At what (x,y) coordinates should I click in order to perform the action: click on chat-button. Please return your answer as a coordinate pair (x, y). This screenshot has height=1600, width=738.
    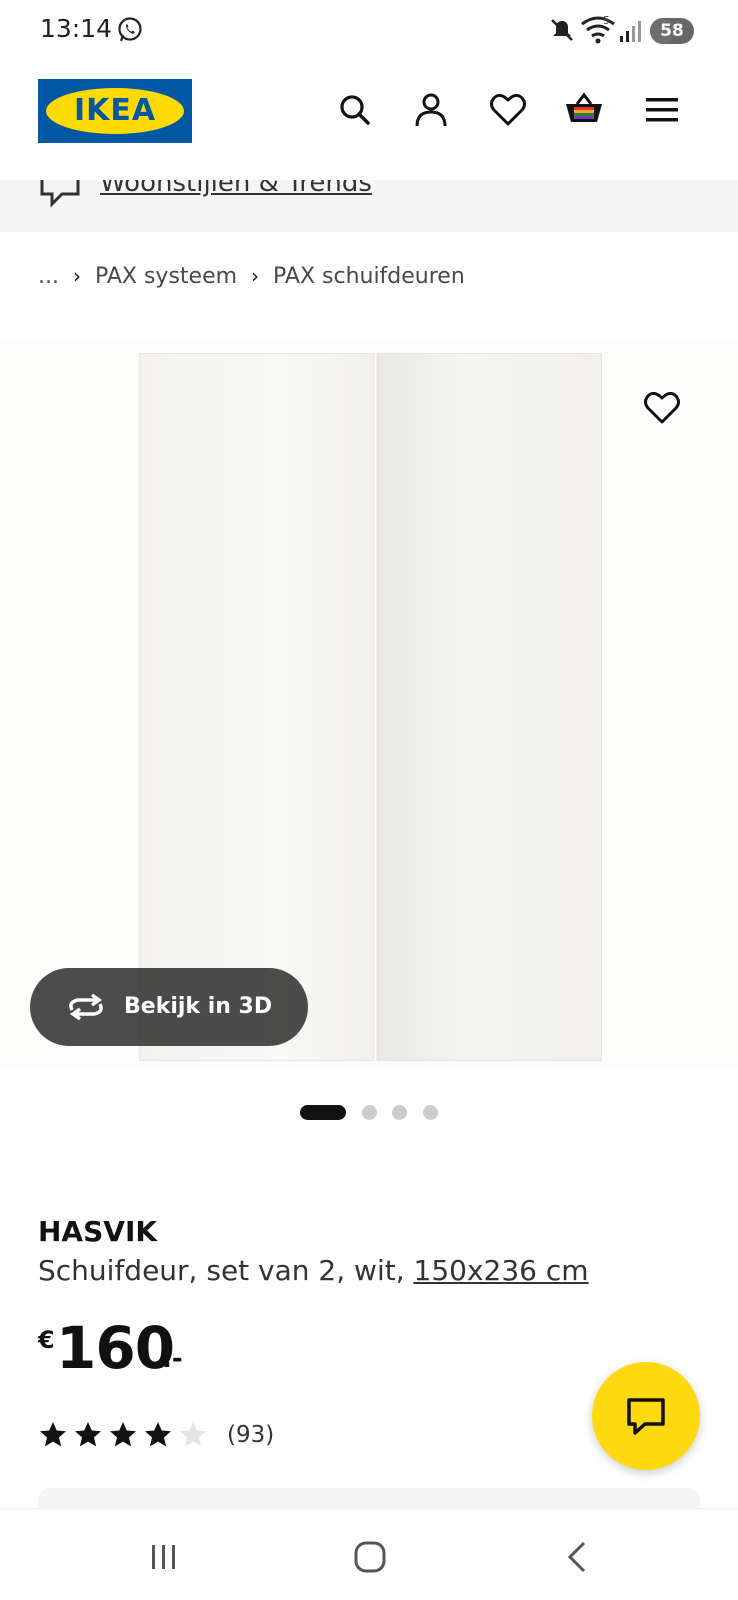
    Looking at the image, I should click on (646, 1416).